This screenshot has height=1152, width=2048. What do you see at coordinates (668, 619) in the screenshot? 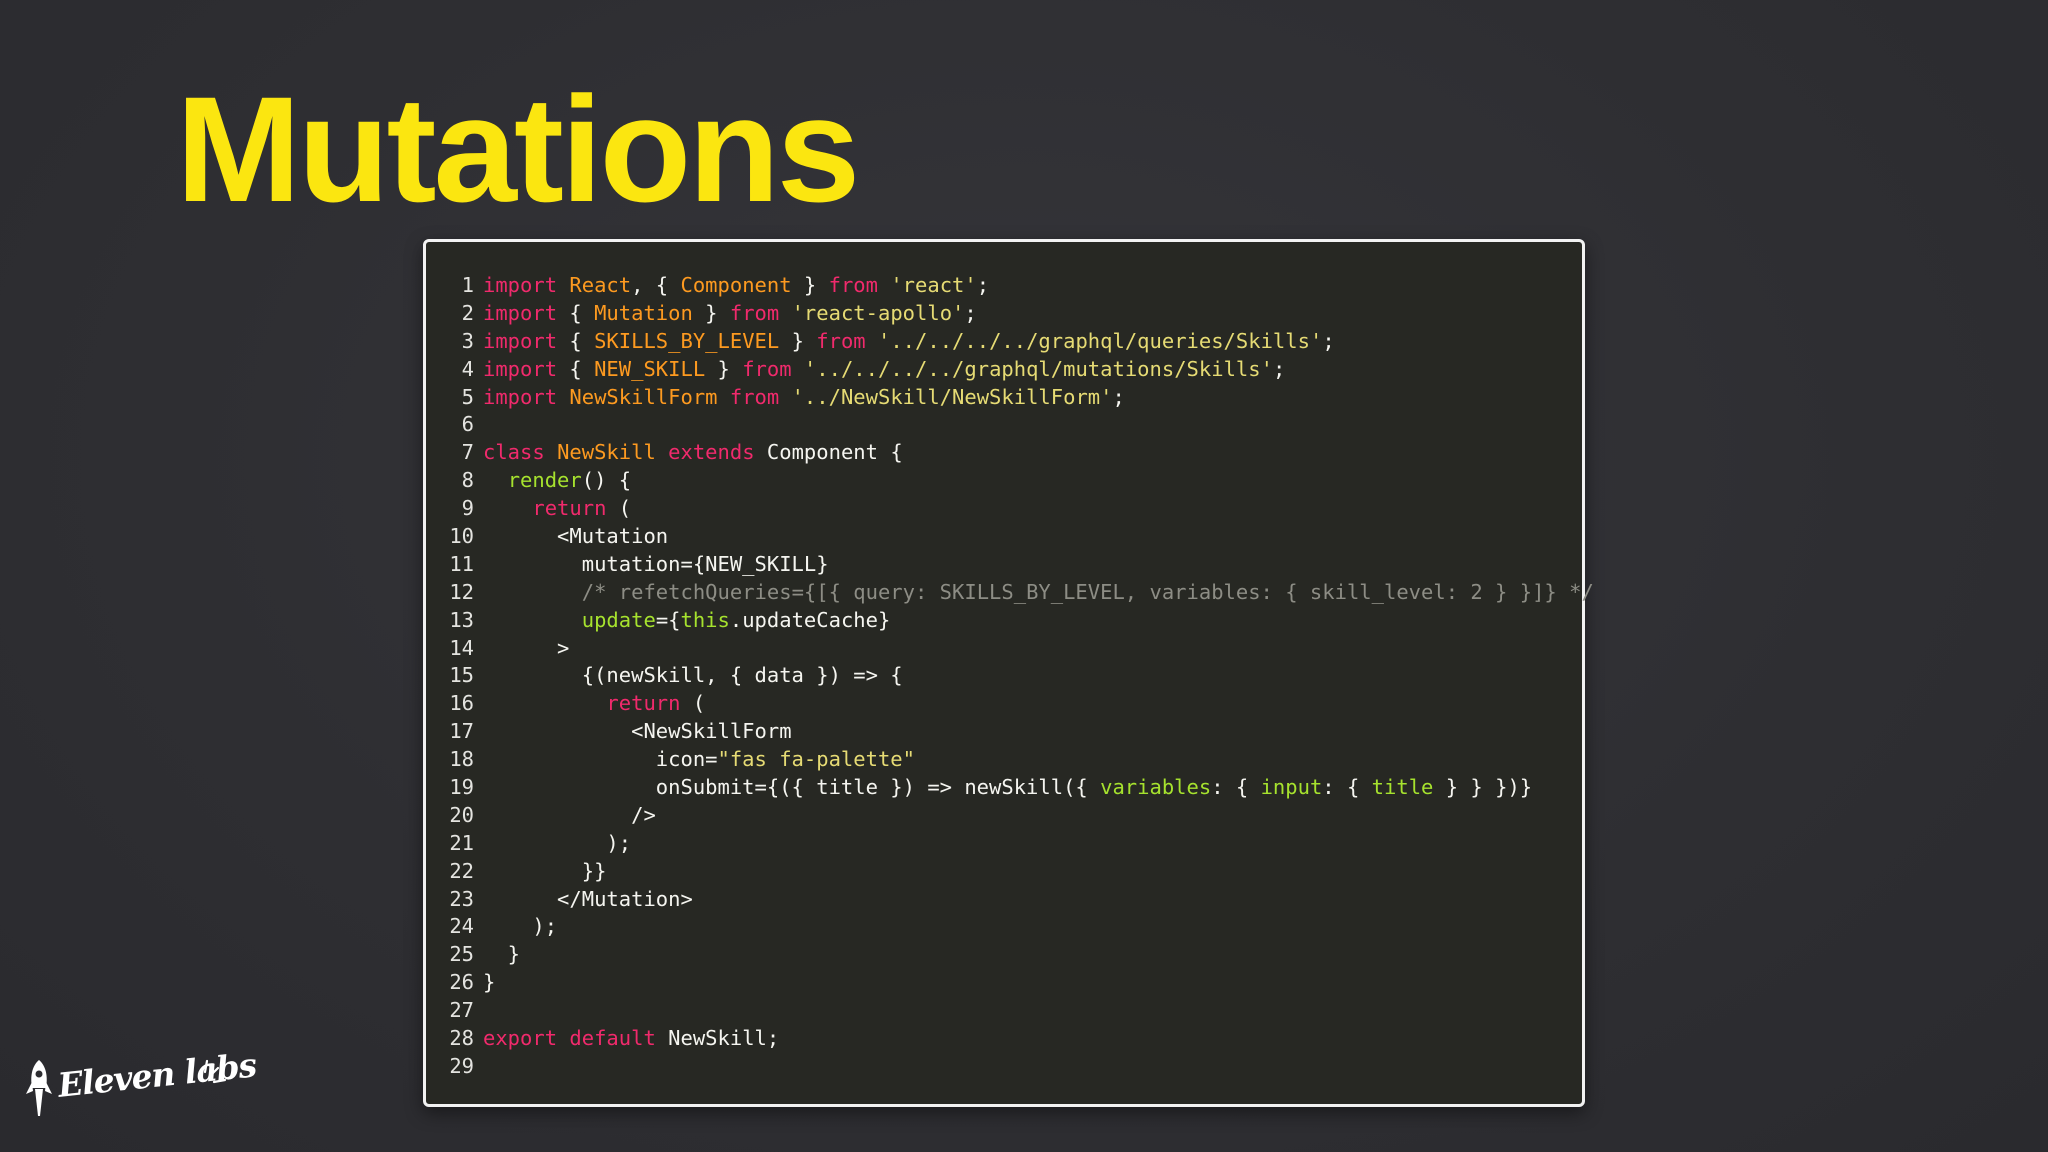
I see `code-token: ={` at bounding box center [668, 619].